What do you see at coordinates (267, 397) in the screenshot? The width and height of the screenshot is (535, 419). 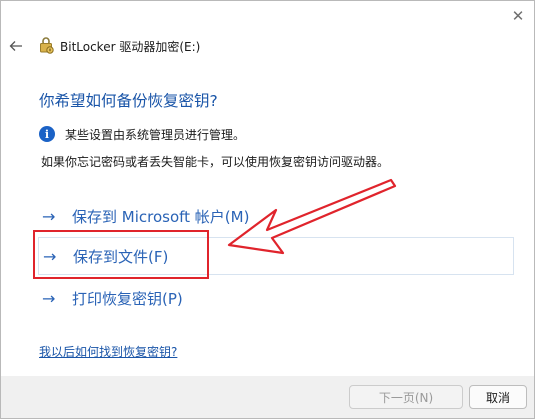 I see `dialog-footer: 下一页(N) 取消` at bounding box center [267, 397].